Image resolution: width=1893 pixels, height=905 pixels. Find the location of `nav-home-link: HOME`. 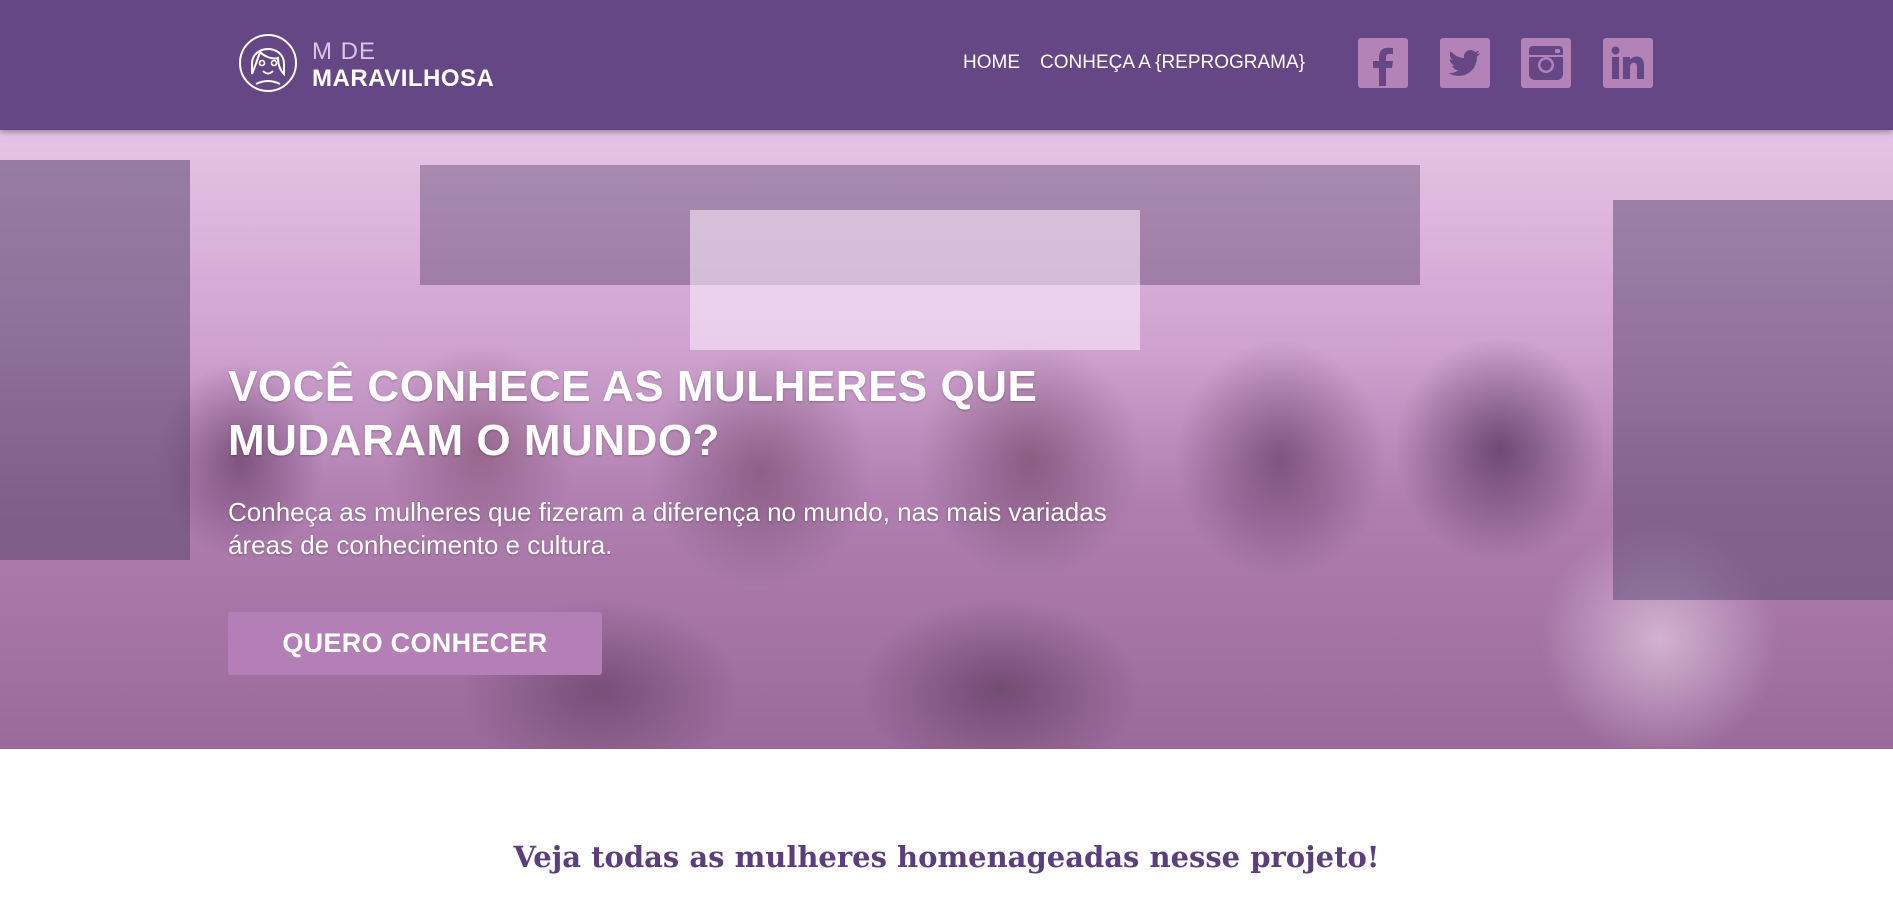

nav-home-link: HOME is located at coordinates (991, 63).